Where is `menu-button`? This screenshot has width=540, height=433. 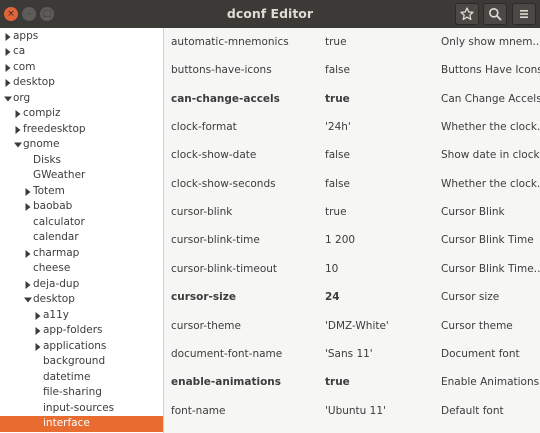
menu-button is located at coordinates (524, 14).